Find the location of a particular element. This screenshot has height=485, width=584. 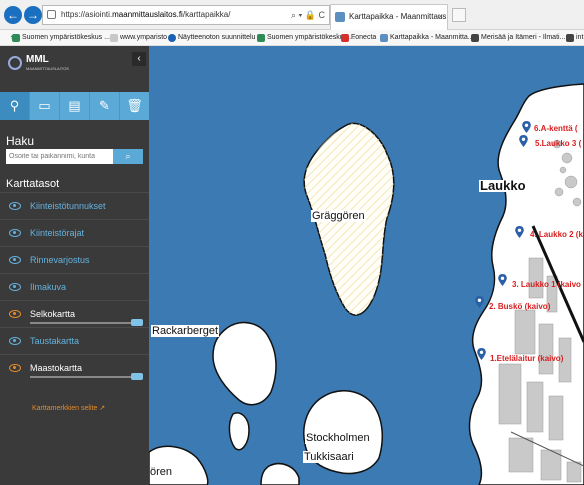

url-controls: ⌕ ▾ 🔒 C is located at coordinates (308, 15).